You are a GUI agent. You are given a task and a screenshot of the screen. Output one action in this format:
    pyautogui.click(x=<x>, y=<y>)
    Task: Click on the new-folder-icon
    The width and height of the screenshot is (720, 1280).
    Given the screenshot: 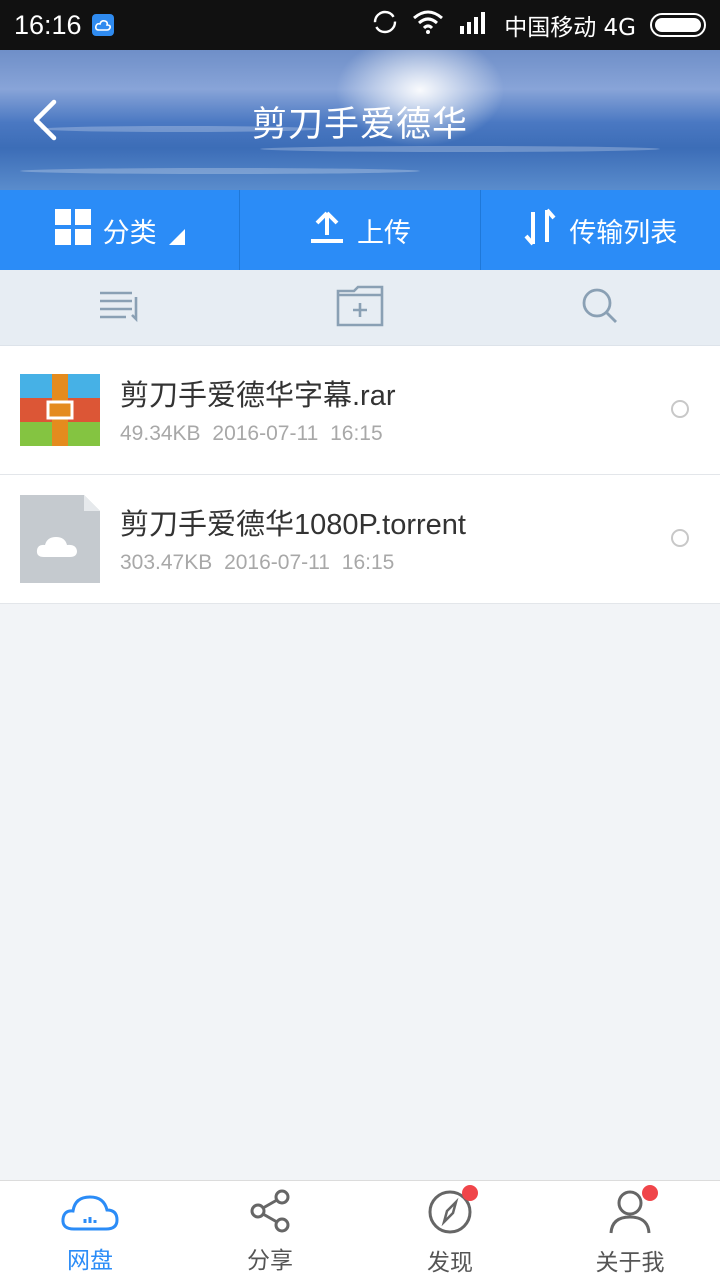 What is the action you would take?
    pyautogui.click(x=360, y=308)
    